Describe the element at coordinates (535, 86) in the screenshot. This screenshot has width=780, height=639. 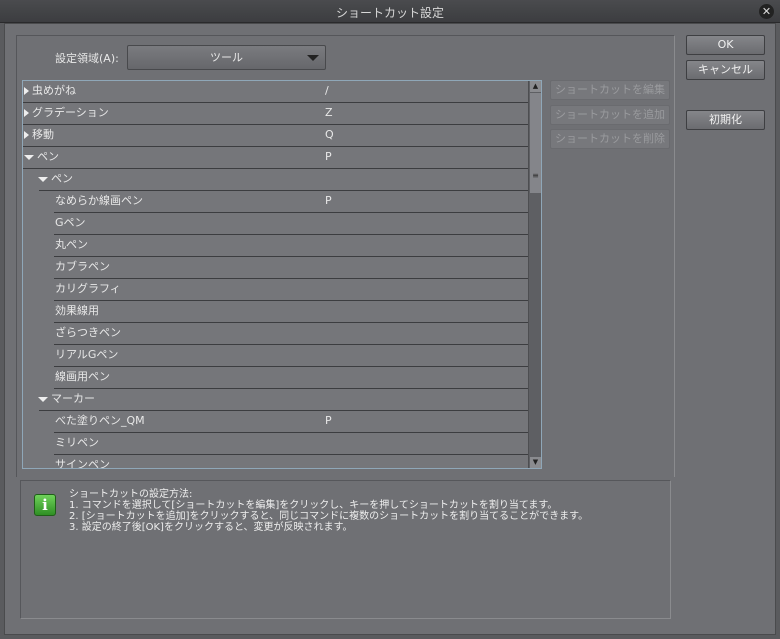
I see `scroll-up-button: ▲` at that location.